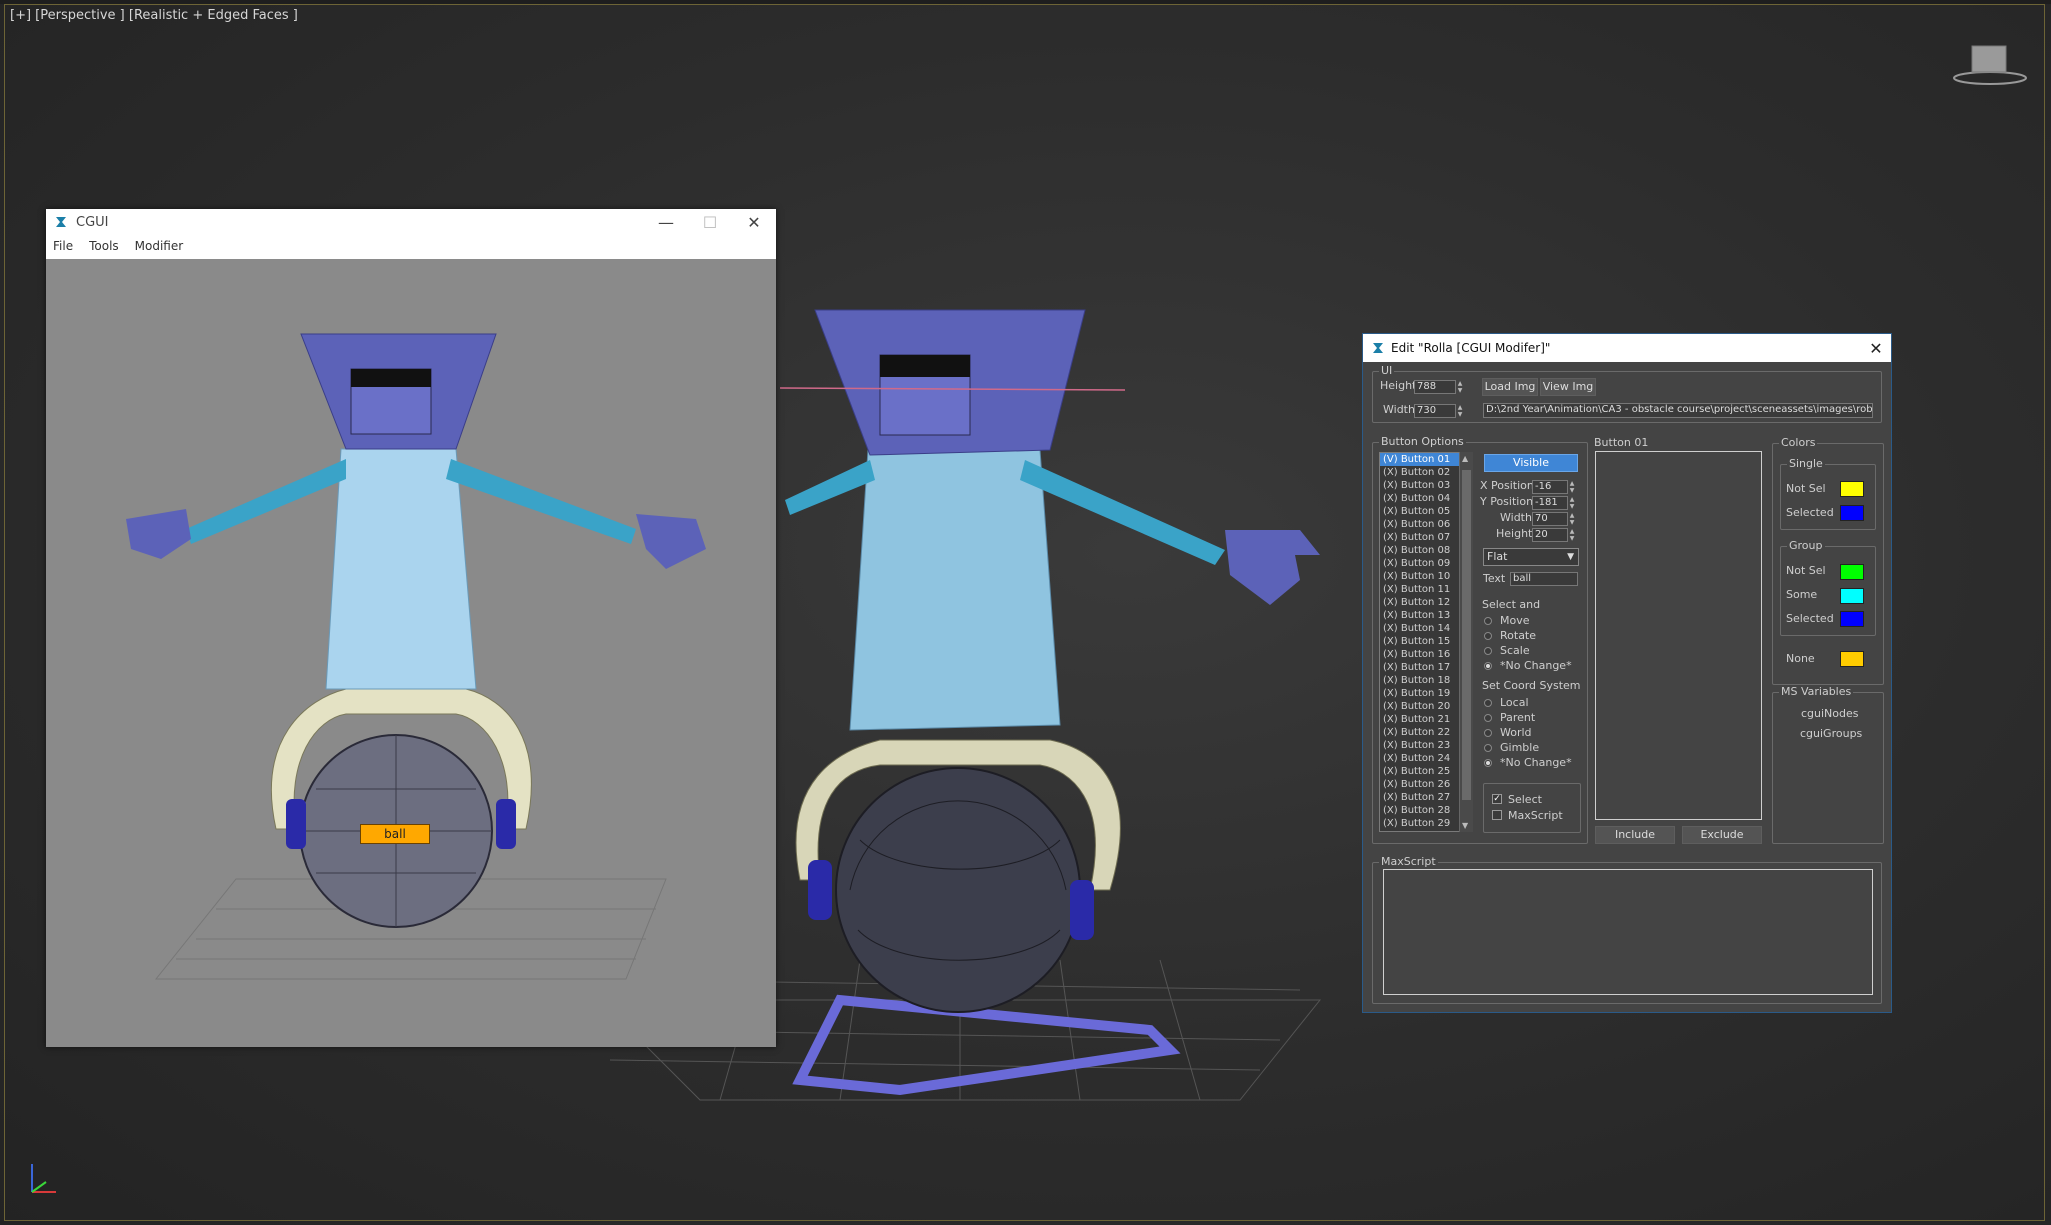 This screenshot has height=1225, width=2051. Describe the element at coordinates (1488, 666) in the screenshot. I see `radio-no-change` at that location.